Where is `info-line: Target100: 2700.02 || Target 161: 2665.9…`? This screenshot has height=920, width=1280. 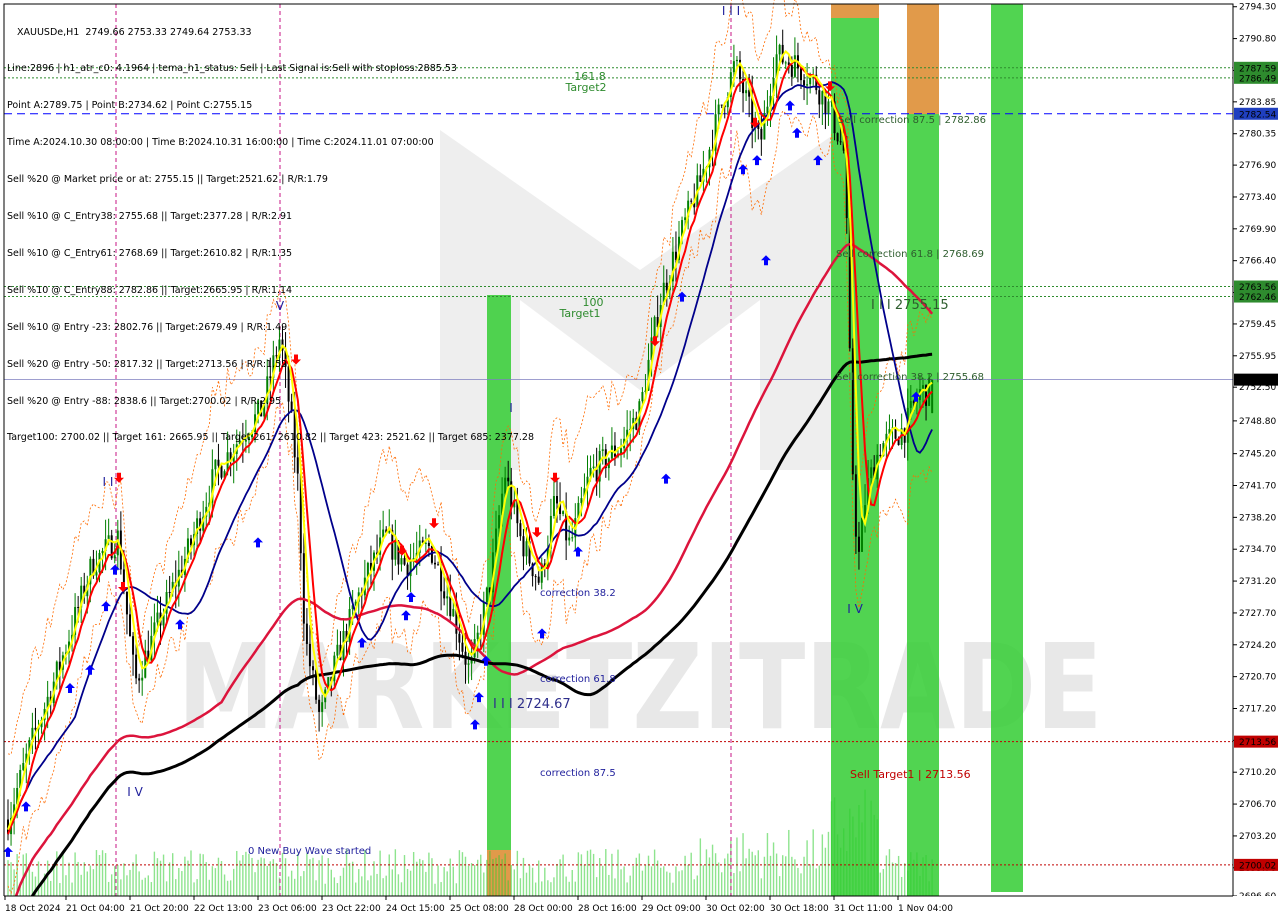
info-line: Target100: 2700.02 || Target 161: 2665.9… is located at coordinates (270, 438).